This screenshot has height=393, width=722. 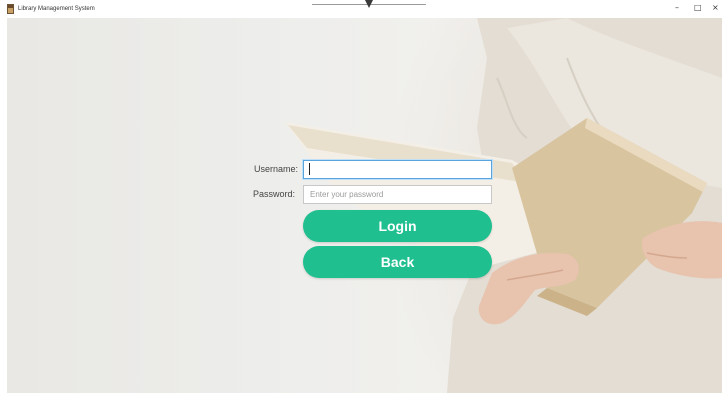 I want to click on maximize-icon: □, so click(x=698, y=8).